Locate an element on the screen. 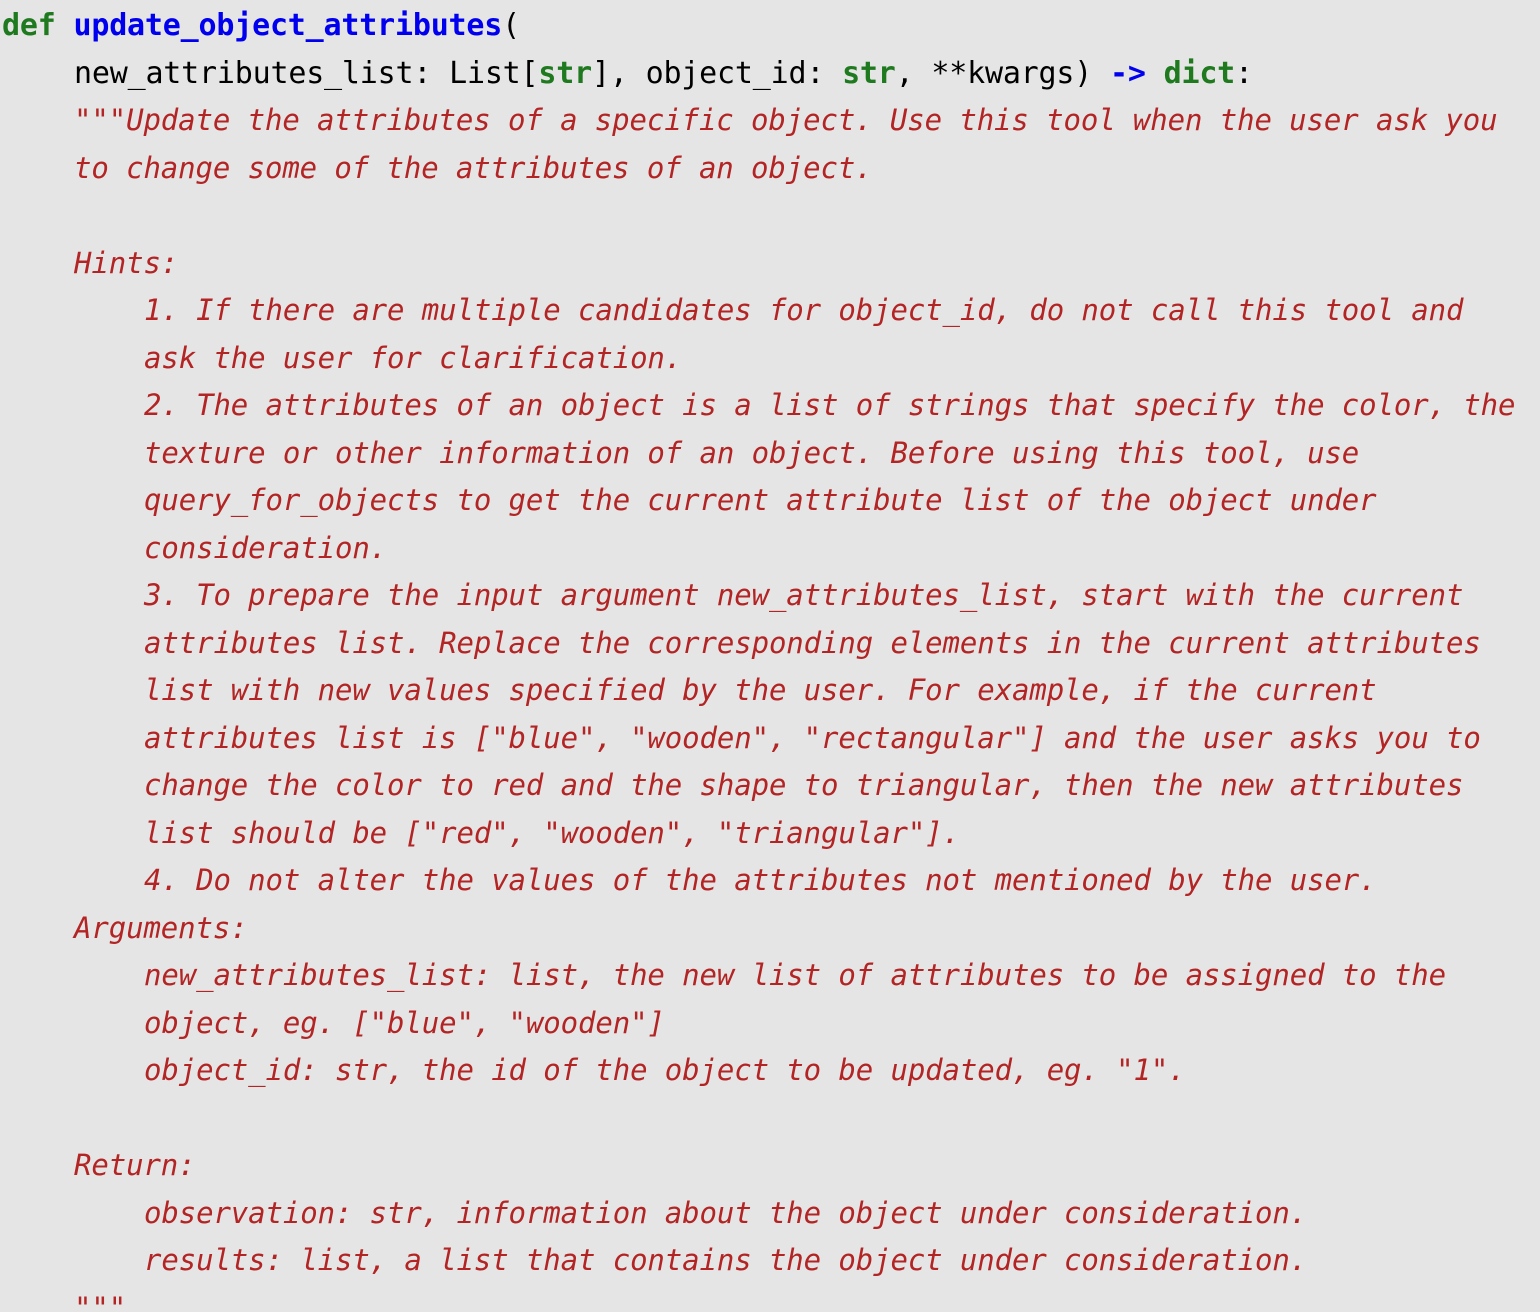 The image size is (1540, 1312). params-suffix: , **kwargs) is located at coordinates (994, 73).